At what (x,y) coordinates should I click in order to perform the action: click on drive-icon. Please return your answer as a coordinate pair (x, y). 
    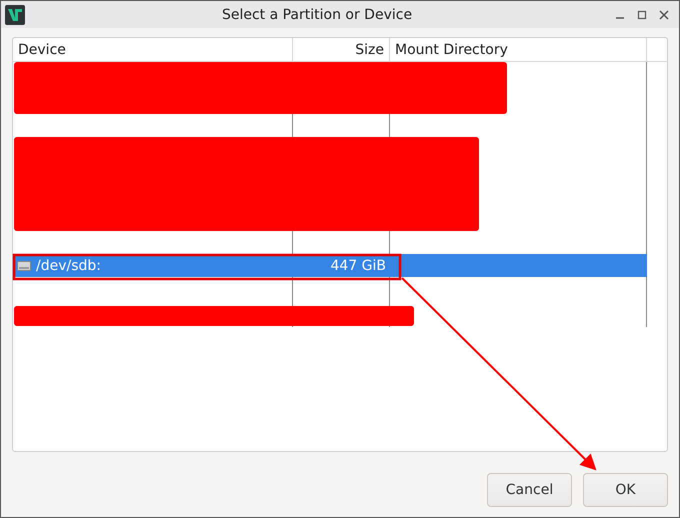
    Looking at the image, I should click on (24, 266).